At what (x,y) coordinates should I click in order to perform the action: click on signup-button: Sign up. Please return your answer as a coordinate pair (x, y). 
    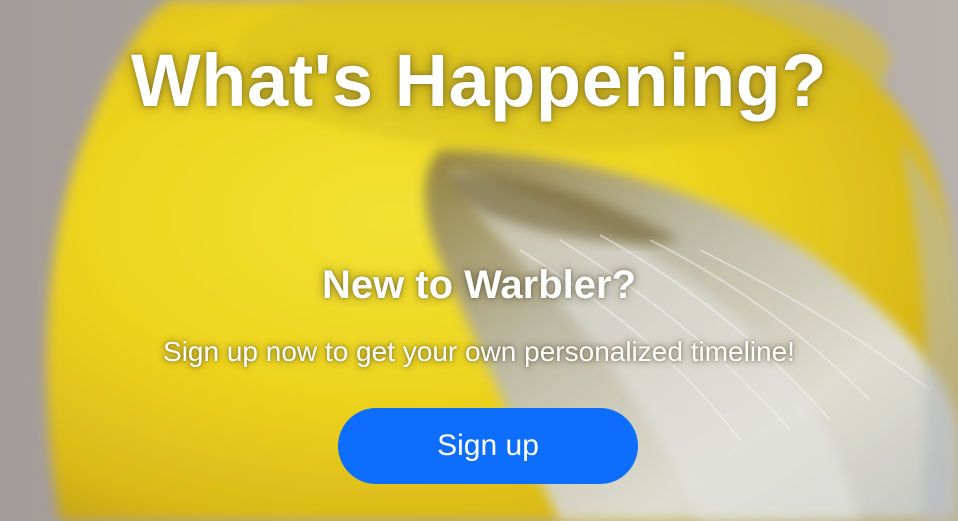
    Looking at the image, I should click on (488, 446).